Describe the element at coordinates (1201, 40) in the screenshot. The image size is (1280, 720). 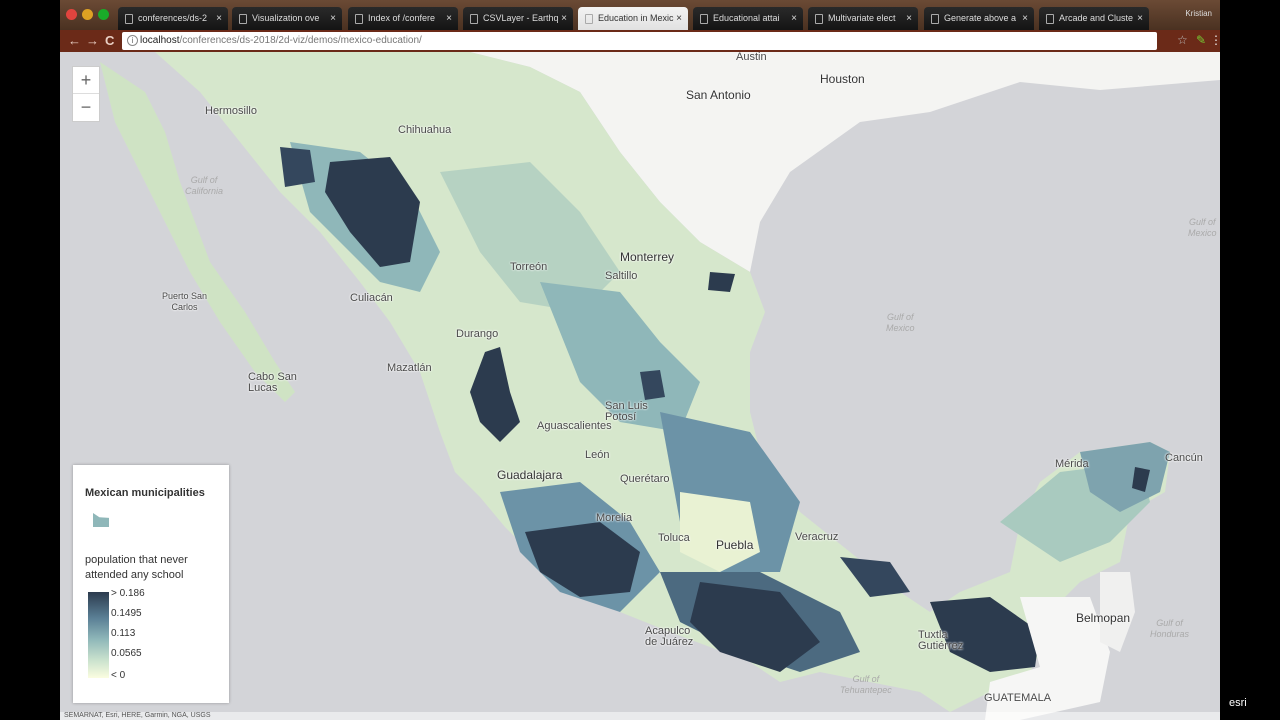
I see `extension-icon: ✎` at that location.